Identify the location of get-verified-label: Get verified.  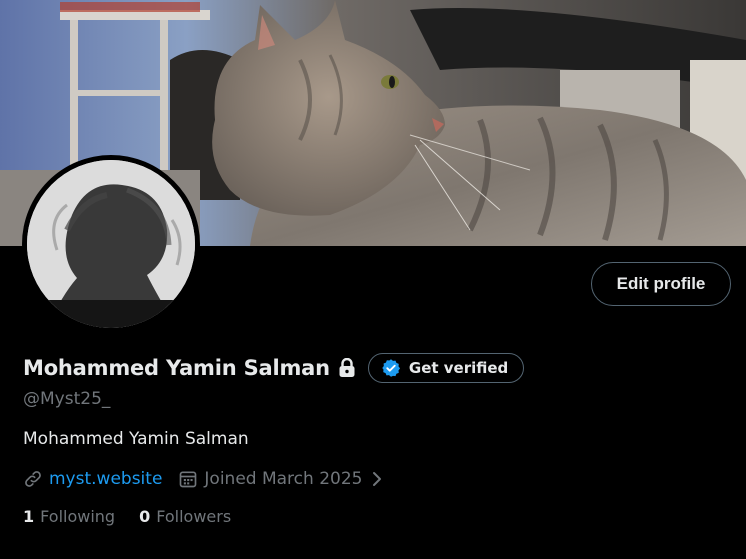
(458, 368).